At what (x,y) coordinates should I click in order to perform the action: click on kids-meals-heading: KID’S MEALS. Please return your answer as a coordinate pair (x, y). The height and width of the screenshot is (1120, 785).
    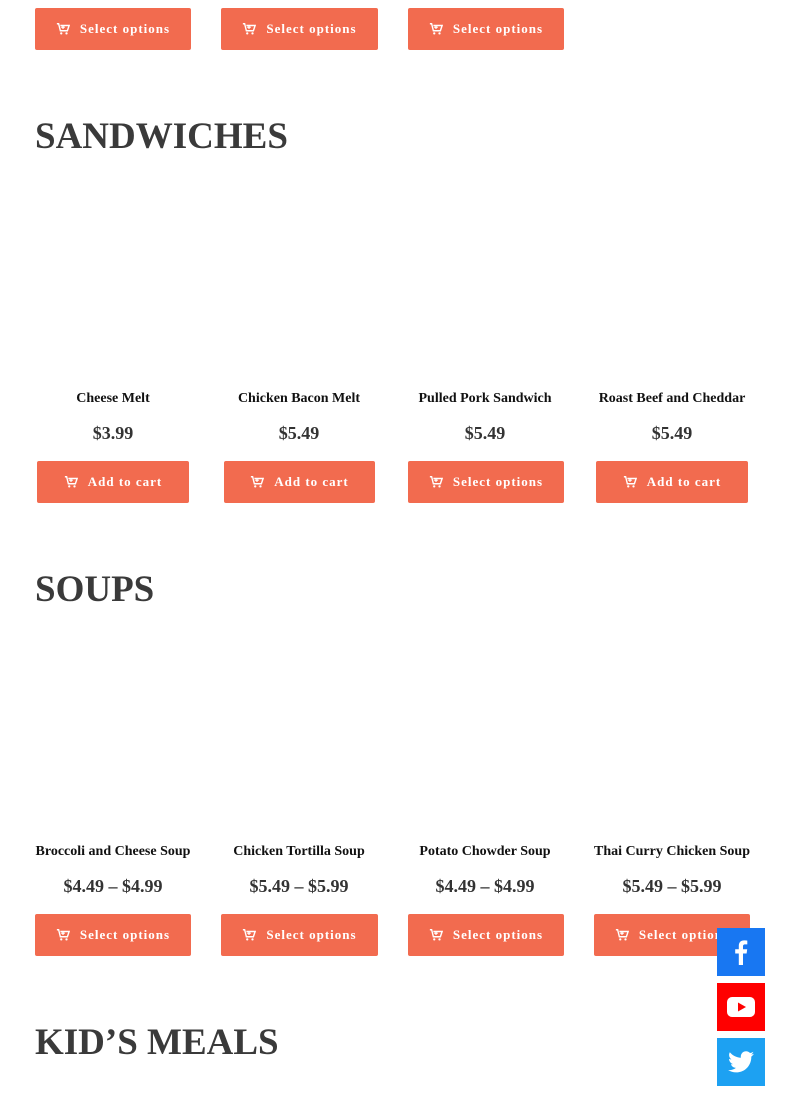
    Looking at the image, I should click on (157, 1042).